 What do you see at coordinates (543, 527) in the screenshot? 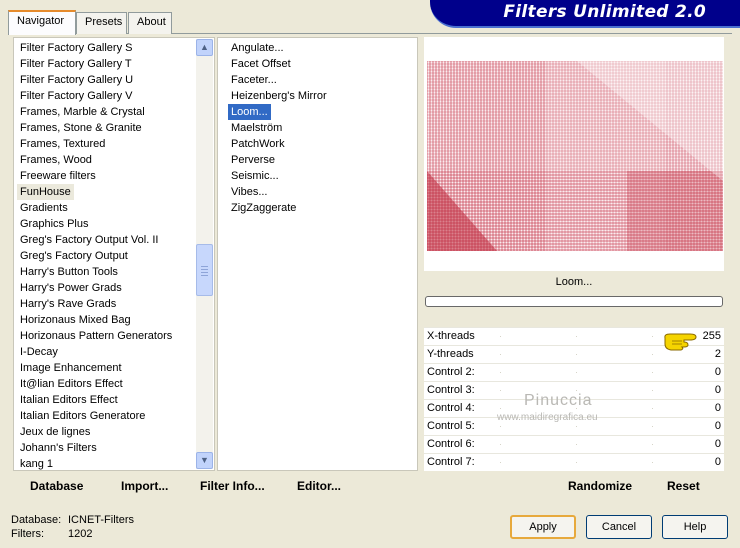
I see `apply-button: Apply` at bounding box center [543, 527].